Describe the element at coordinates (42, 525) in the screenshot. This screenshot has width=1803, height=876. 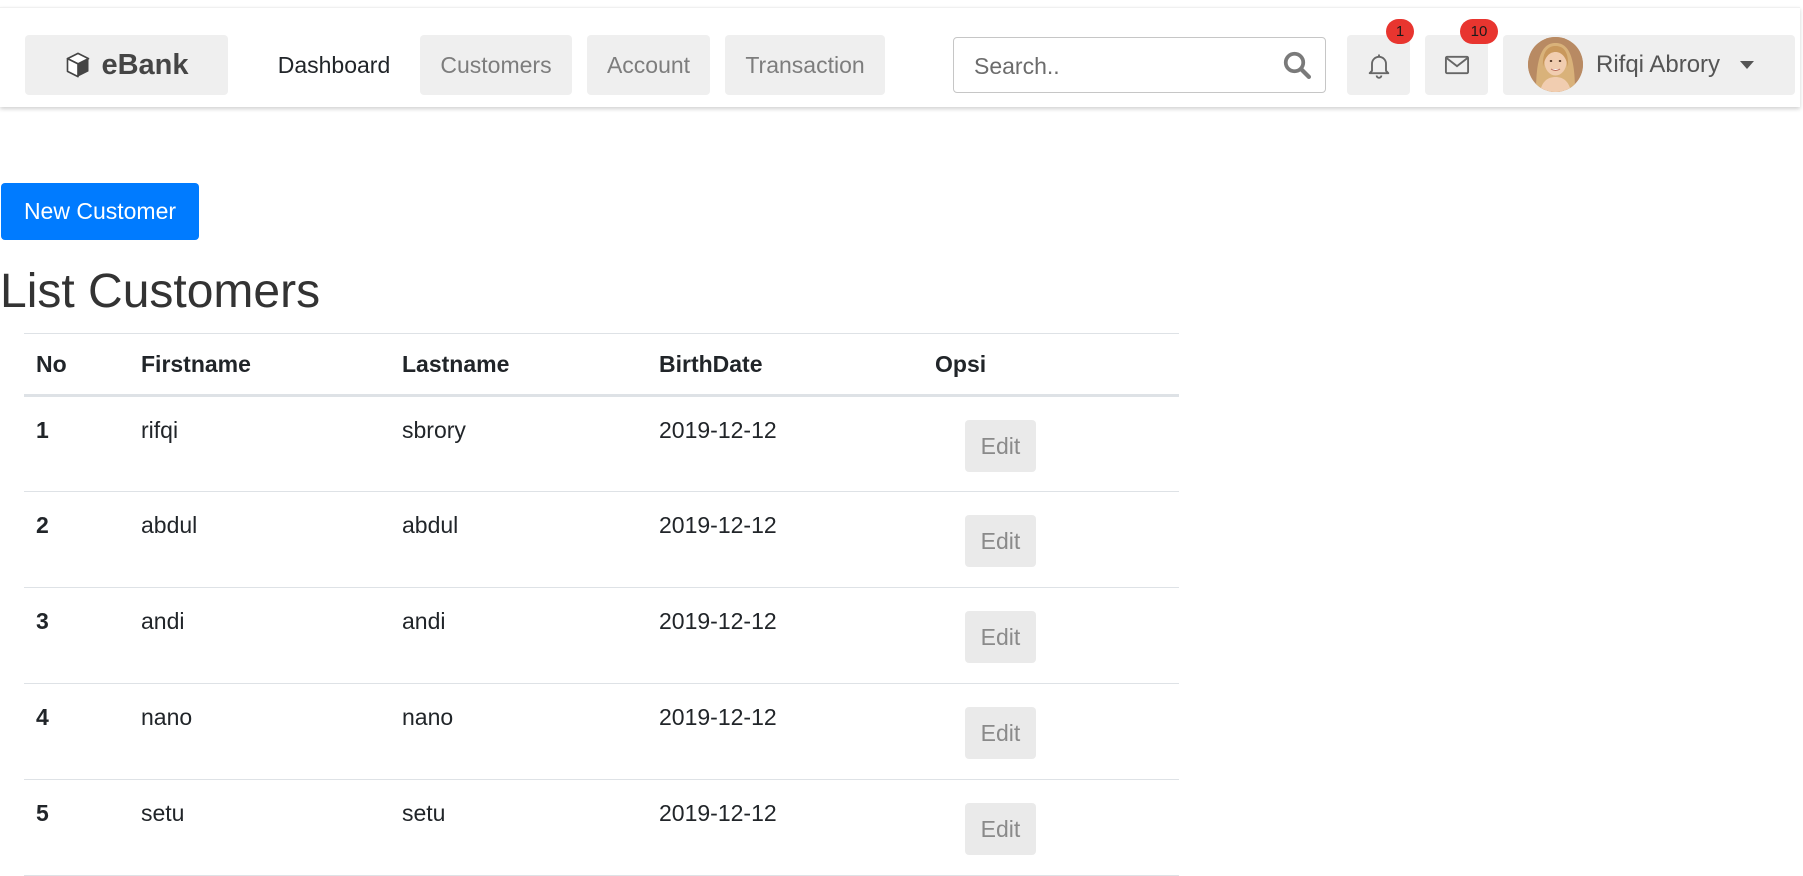
I see `cell-no: 2` at that location.